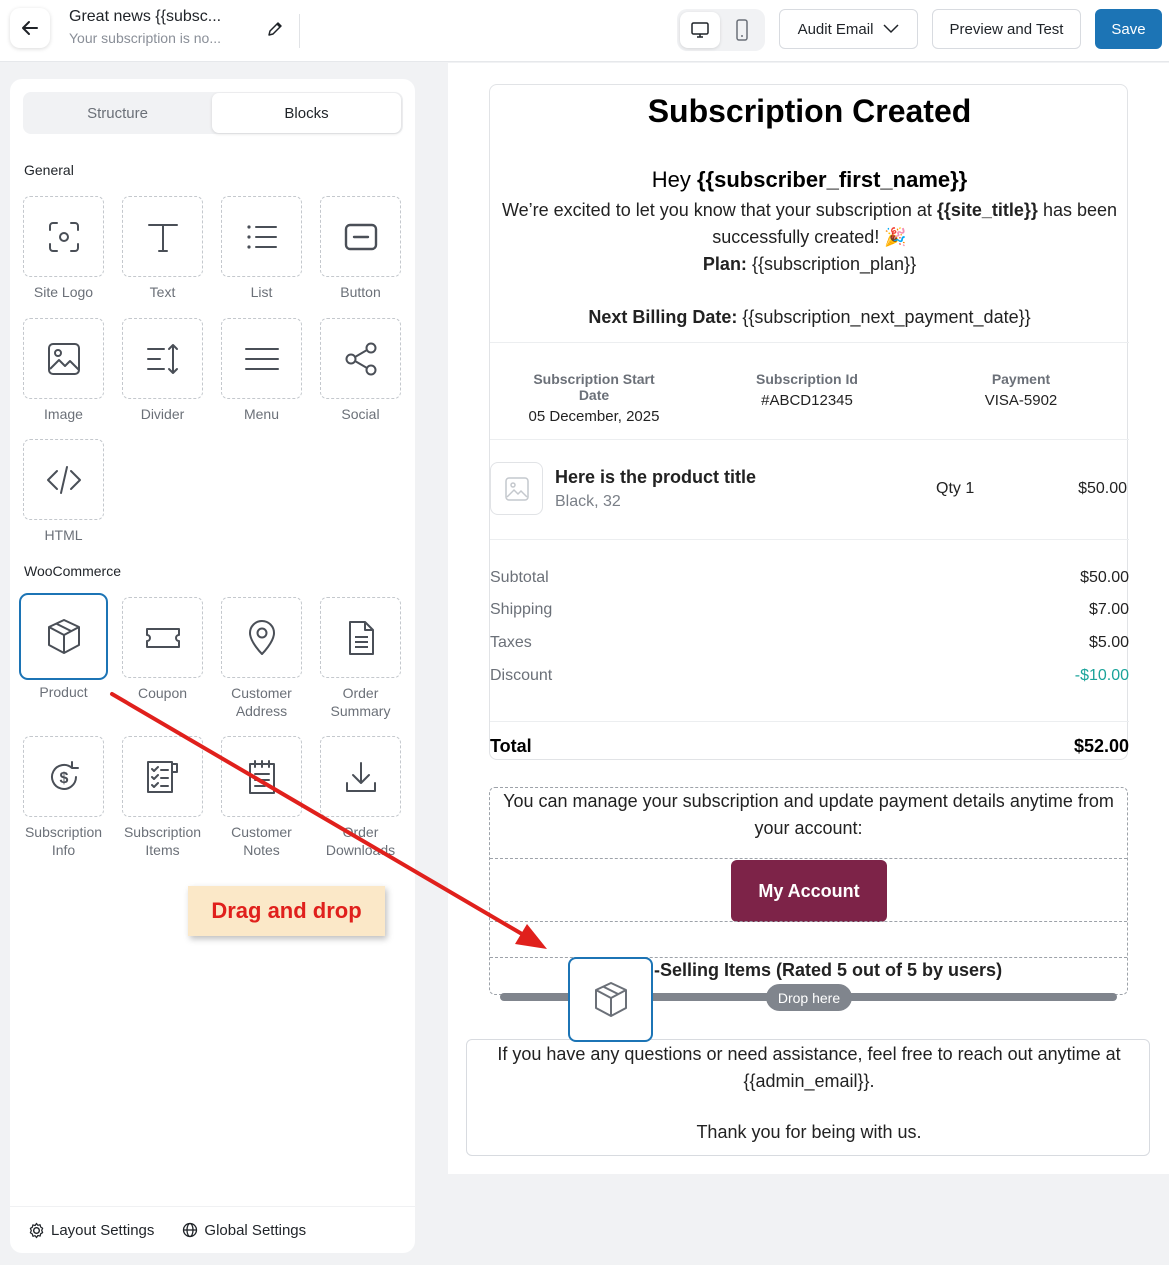 The height and width of the screenshot is (1265, 1169). What do you see at coordinates (1128, 29) in the screenshot?
I see `save-button: Save` at bounding box center [1128, 29].